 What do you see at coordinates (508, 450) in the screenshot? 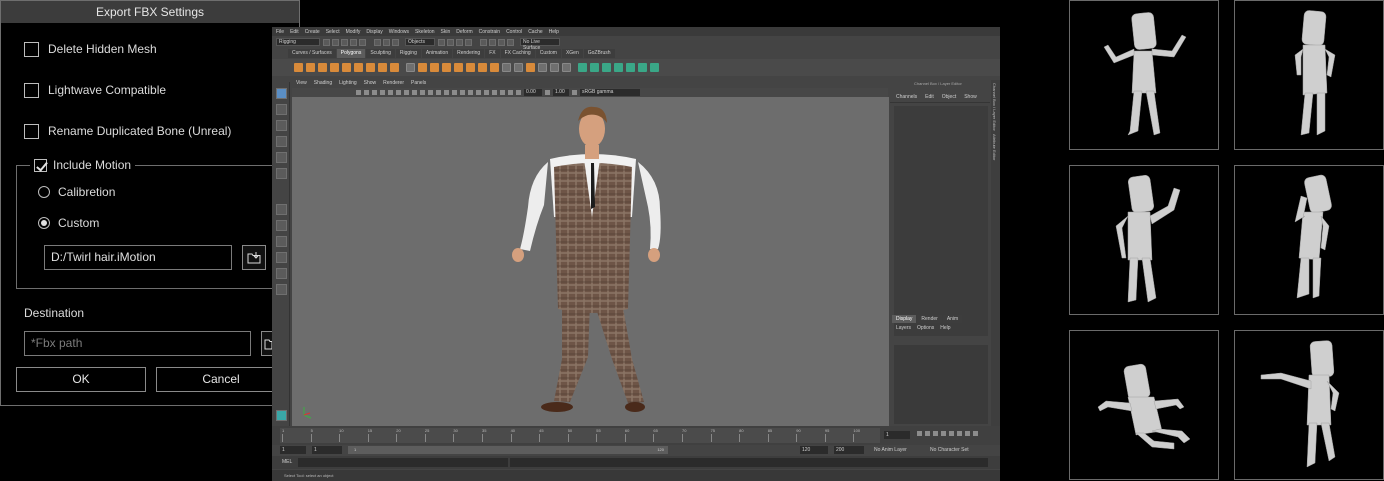
I see `range-slider: 1 120` at bounding box center [508, 450].